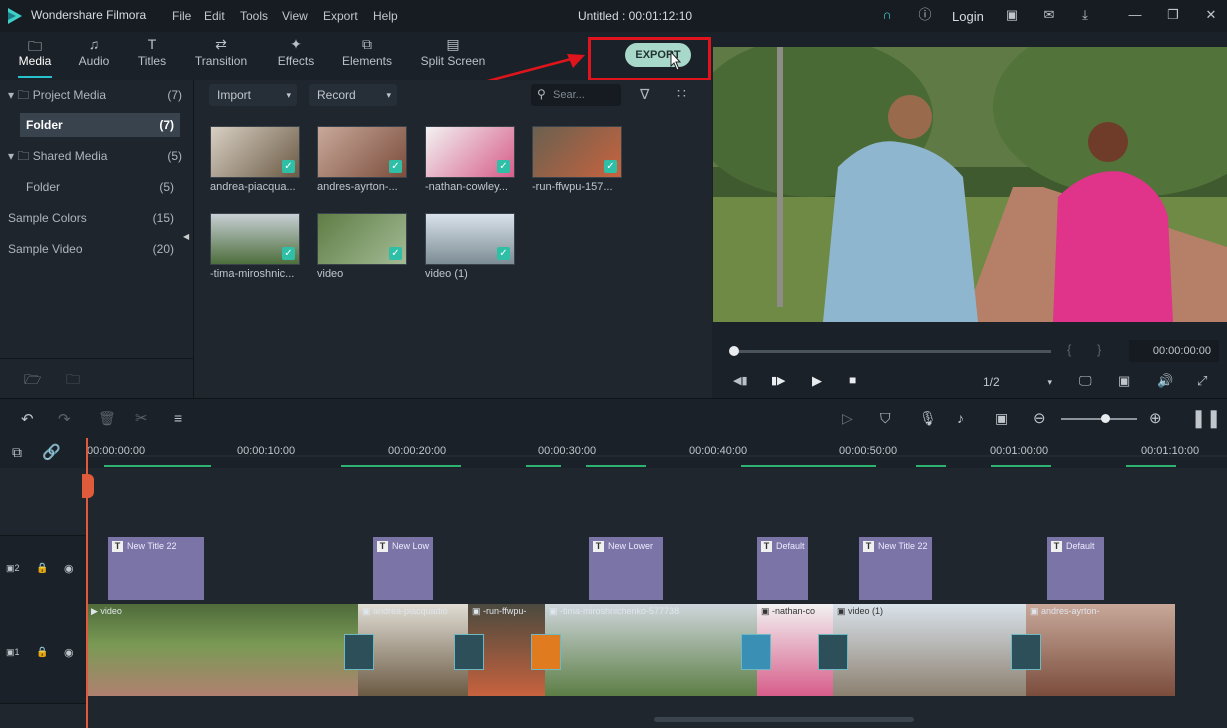  Describe the element at coordinates (929, 650) in the screenshot. I see `video-clip: ▣ video (1)` at that location.